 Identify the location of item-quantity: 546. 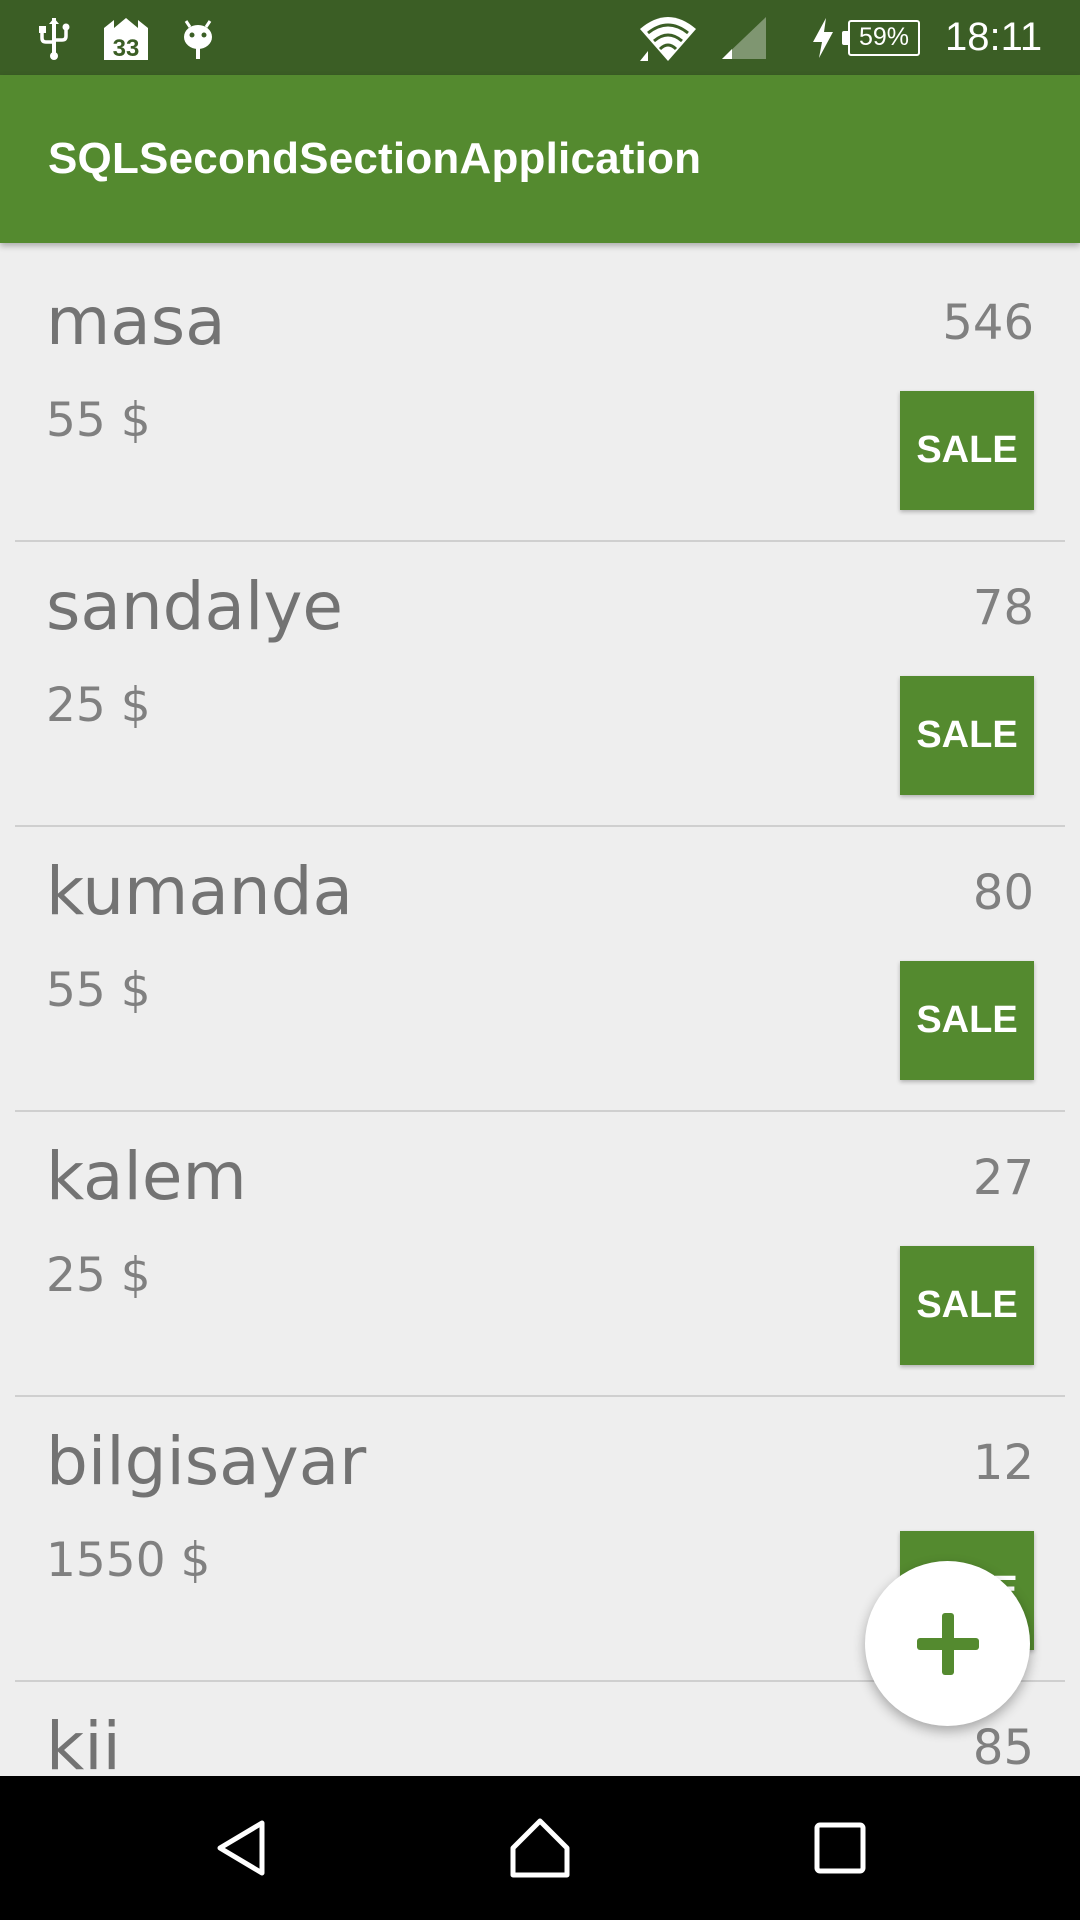
(988, 323).